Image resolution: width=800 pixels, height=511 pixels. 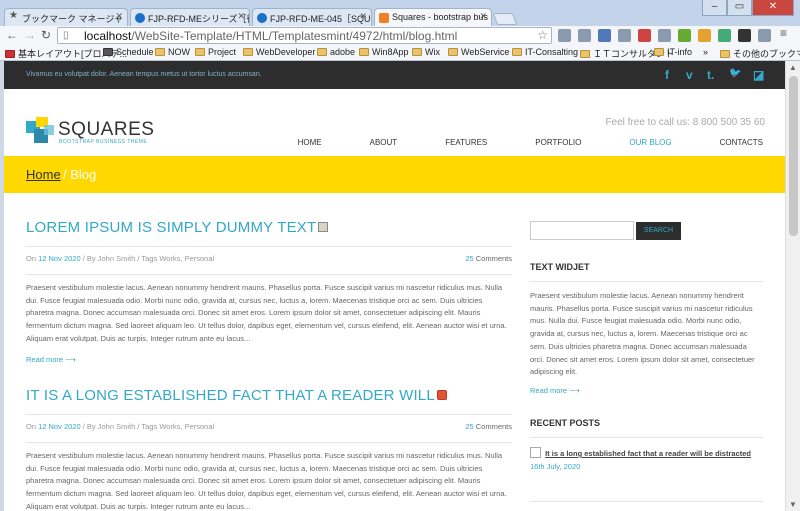 I want to click on bookmark-item: WebDeveloper, so click(x=279, y=52).